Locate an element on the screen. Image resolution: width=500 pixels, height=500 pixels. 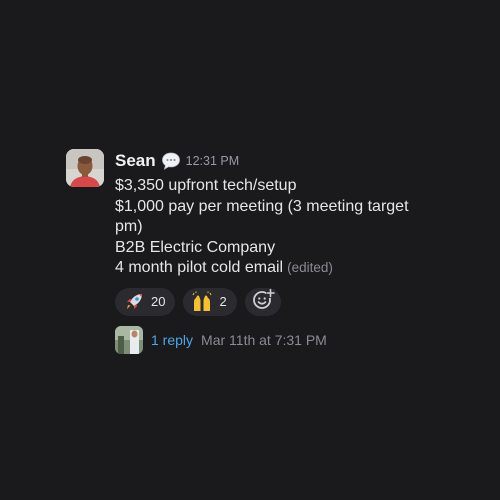
timestamp: 12:31 PM is located at coordinates (213, 161).